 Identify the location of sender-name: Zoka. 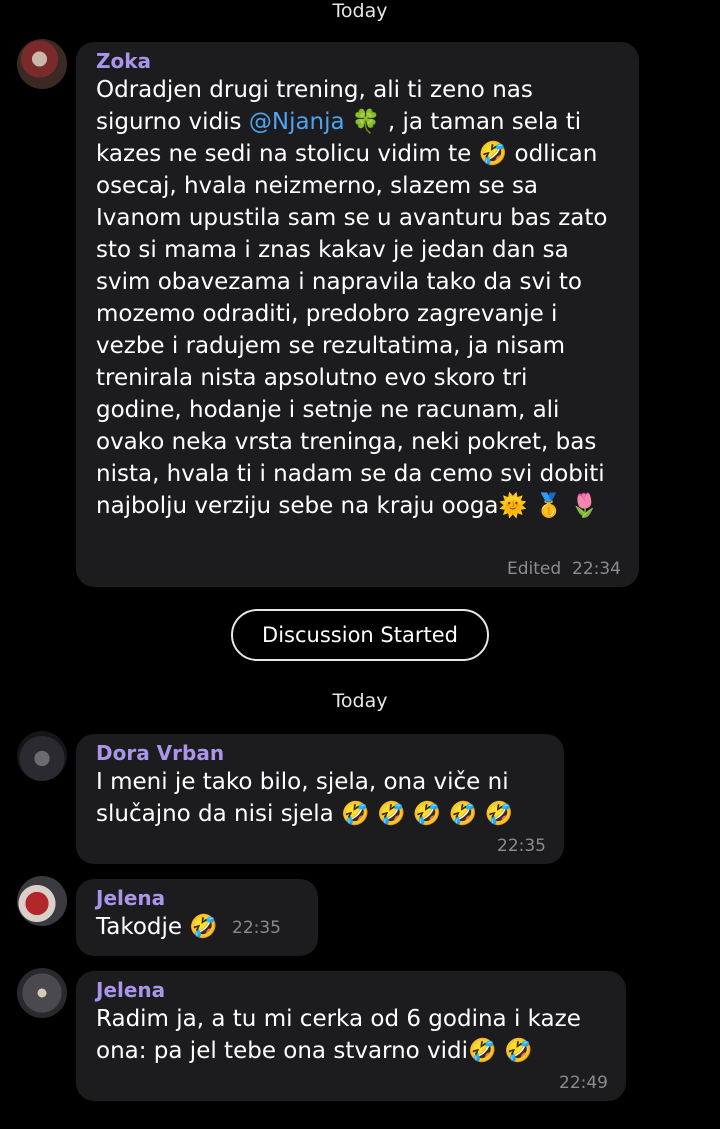
(357, 61).